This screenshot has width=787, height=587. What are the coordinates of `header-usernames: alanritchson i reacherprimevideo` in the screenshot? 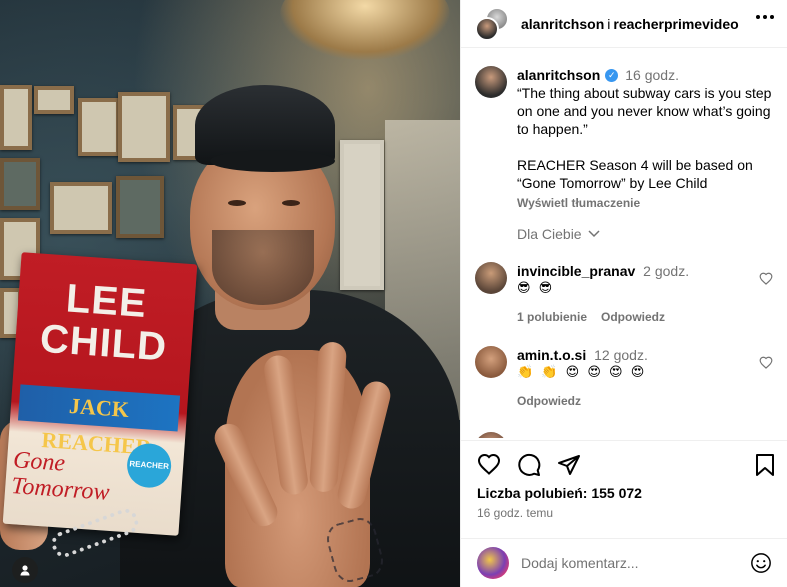 It's located at (630, 24).